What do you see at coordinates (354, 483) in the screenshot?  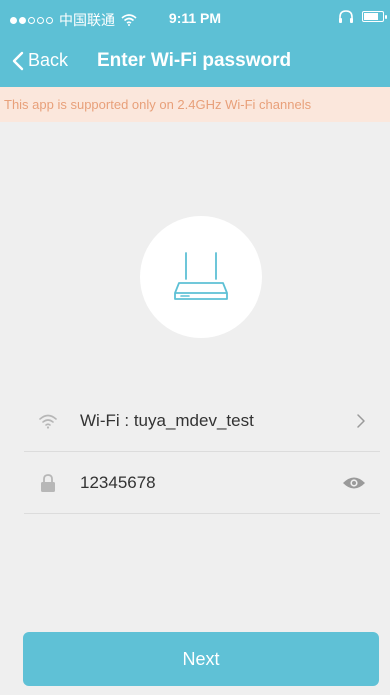 I see `eye-icon` at bounding box center [354, 483].